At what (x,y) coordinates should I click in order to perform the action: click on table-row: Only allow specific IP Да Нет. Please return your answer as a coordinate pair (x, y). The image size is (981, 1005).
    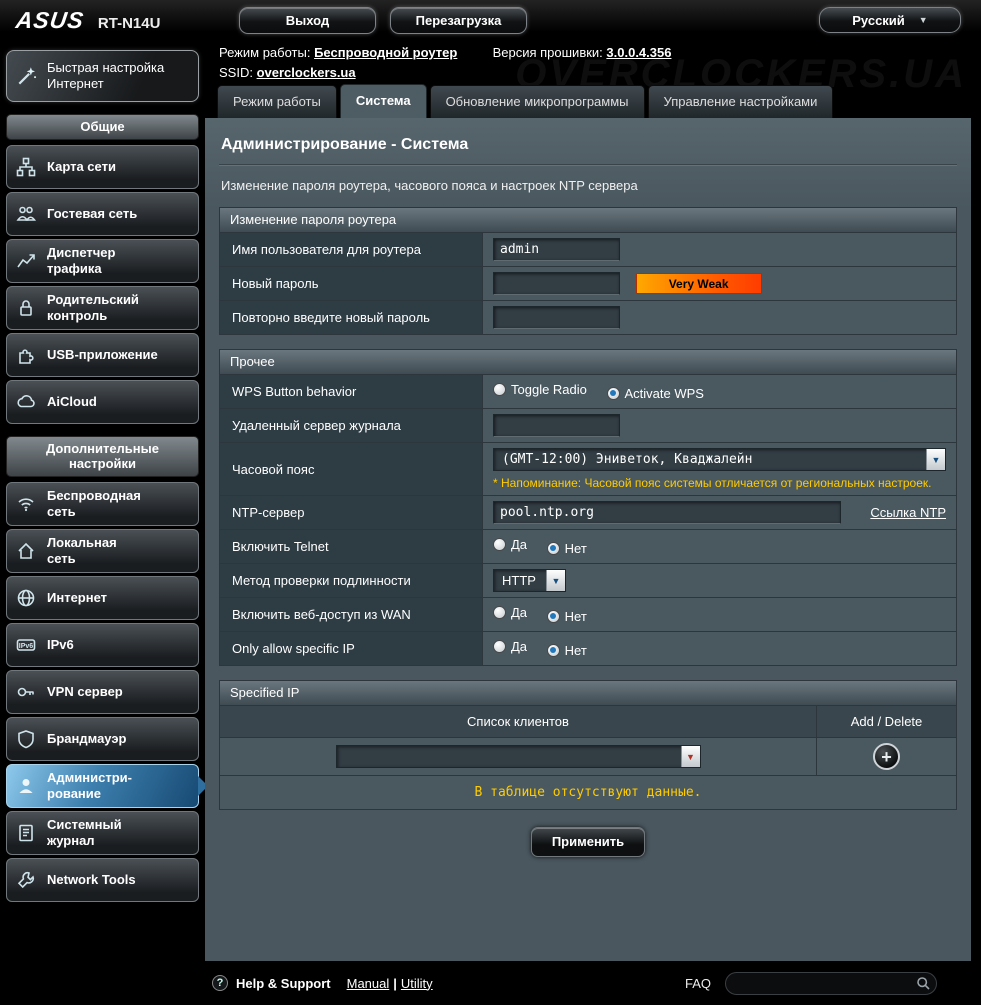
    Looking at the image, I should click on (588, 648).